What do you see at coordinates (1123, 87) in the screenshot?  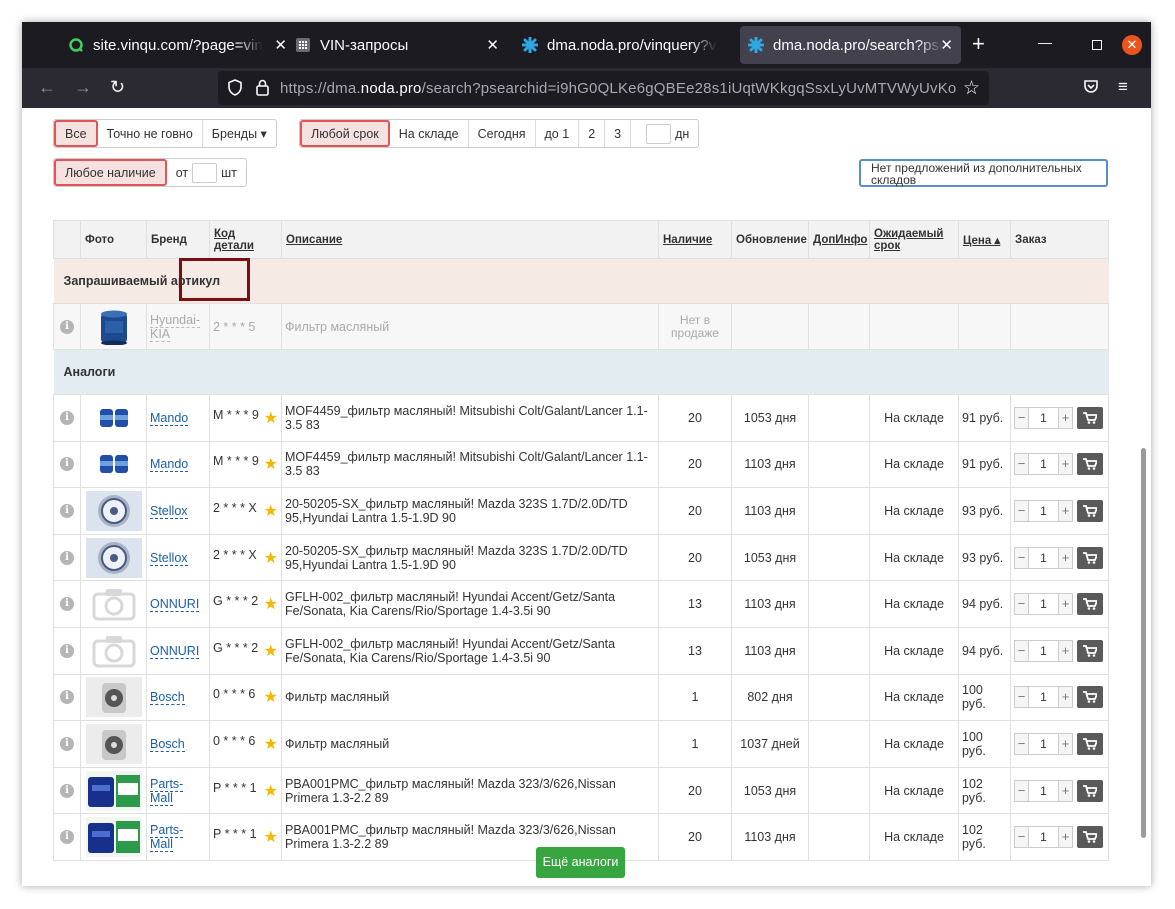 I see `menu-icon: ≡` at bounding box center [1123, 87].